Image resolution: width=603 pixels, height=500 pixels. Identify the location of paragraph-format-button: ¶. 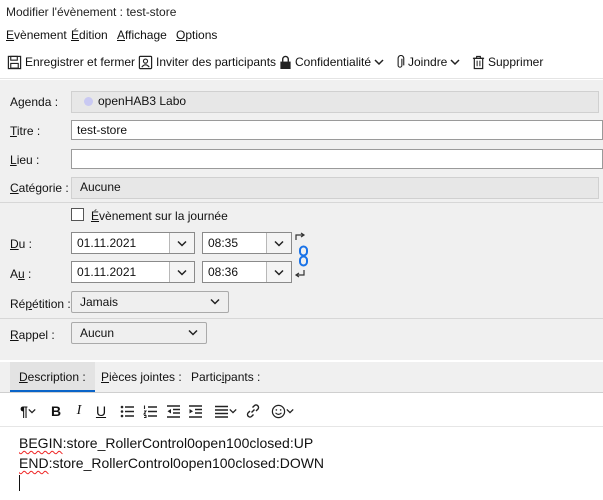
(28, 411).